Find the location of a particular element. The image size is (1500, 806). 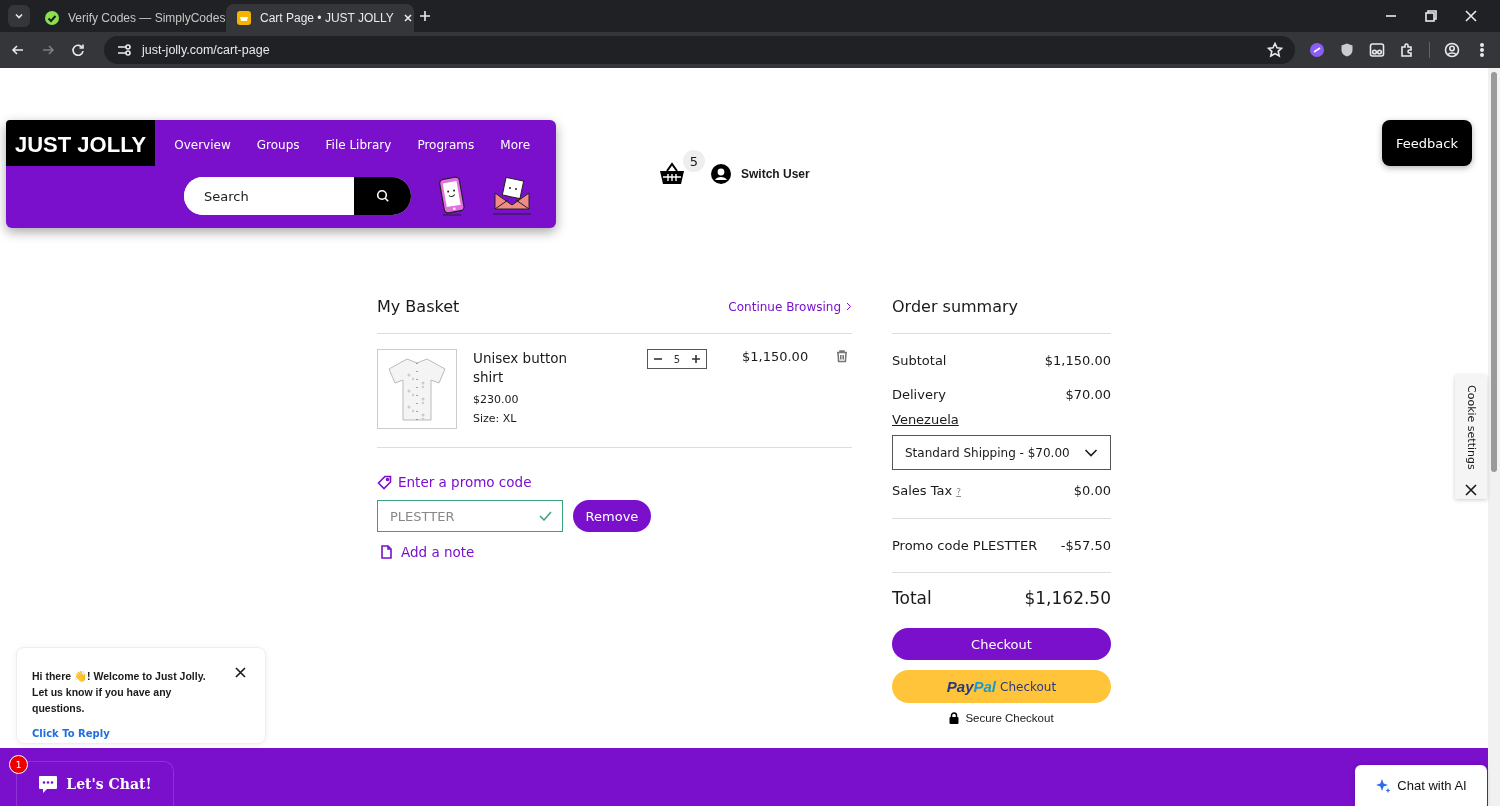

restore-icon is located at coordinates (1431, 16).